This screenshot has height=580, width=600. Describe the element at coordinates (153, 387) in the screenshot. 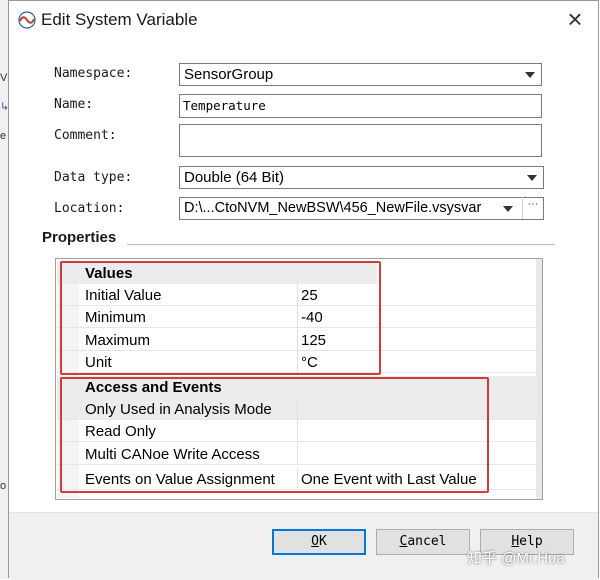

I see `group-title: Access and Events` at that location.